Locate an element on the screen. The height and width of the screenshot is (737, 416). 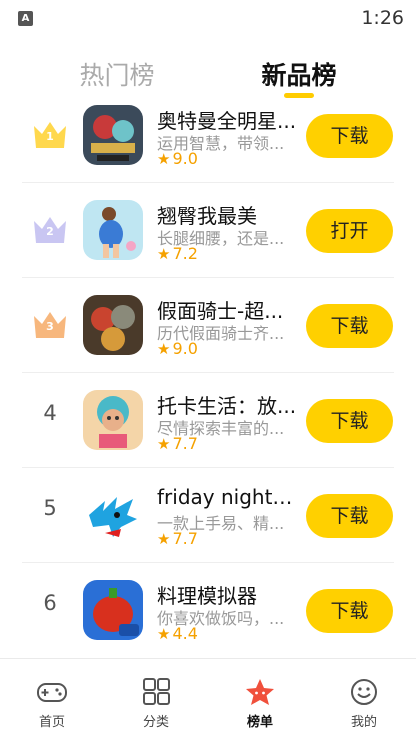
status-bar: A 1:26 is located at coordinates (208, 18).